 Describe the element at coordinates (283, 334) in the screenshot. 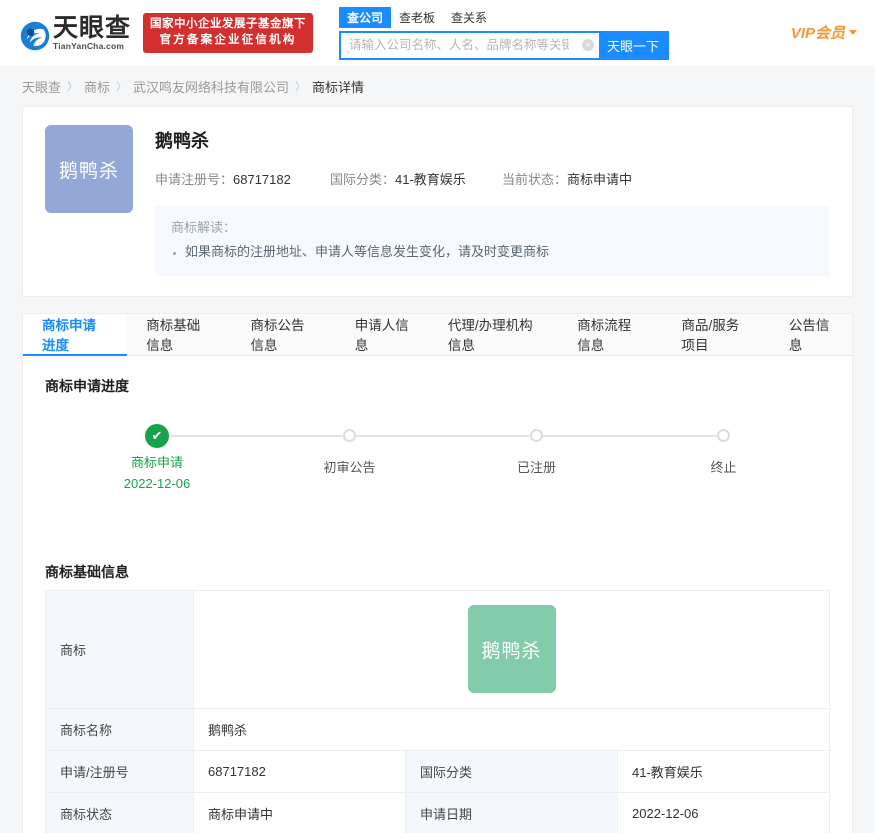

I see `tab-announcement-info: 商标公告信息` at that location.